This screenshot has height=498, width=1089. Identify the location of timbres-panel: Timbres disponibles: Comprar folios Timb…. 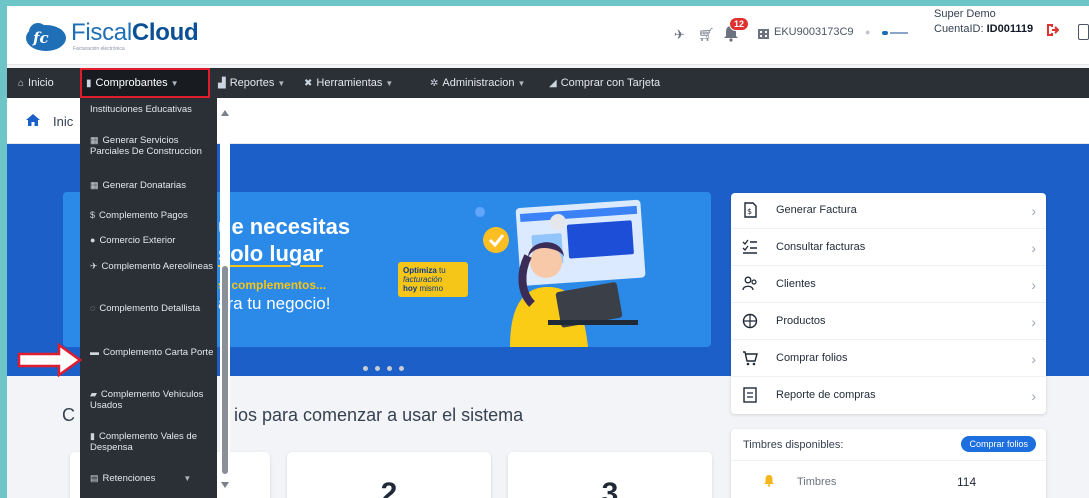
(888, 463).